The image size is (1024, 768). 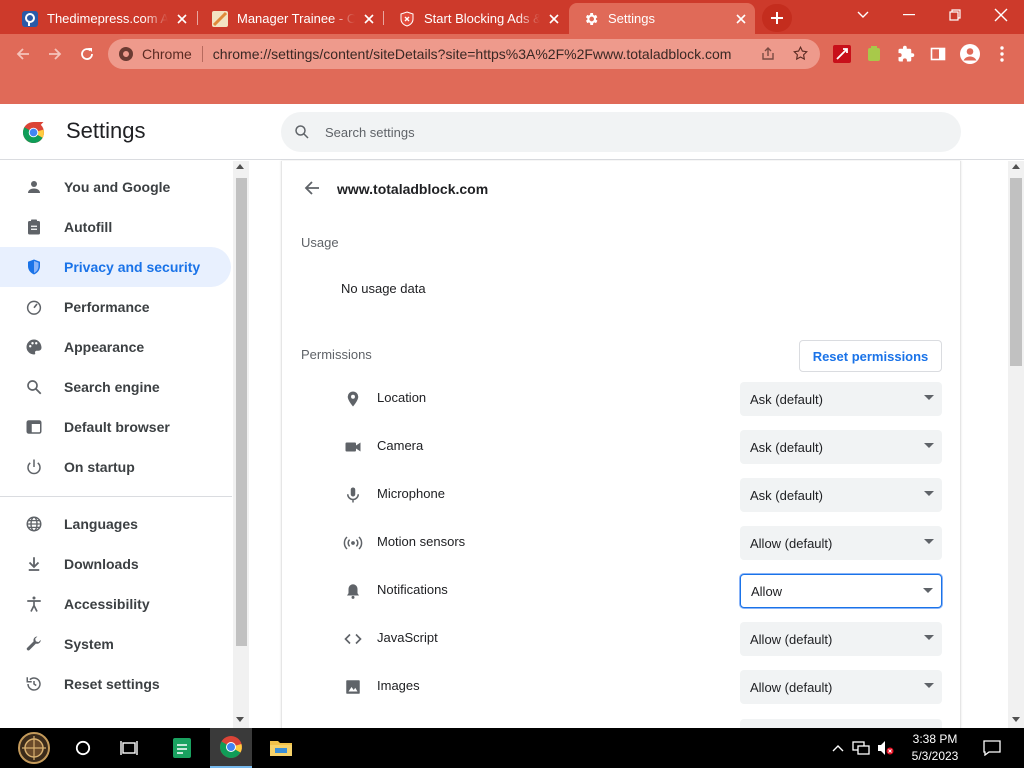 I want to click on select-value: Allow, so click(x=767, y=591).